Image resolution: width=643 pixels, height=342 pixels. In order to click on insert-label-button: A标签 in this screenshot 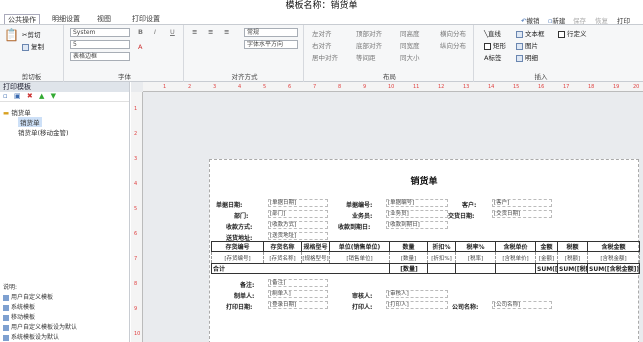, I will do `click(492, 57)`.